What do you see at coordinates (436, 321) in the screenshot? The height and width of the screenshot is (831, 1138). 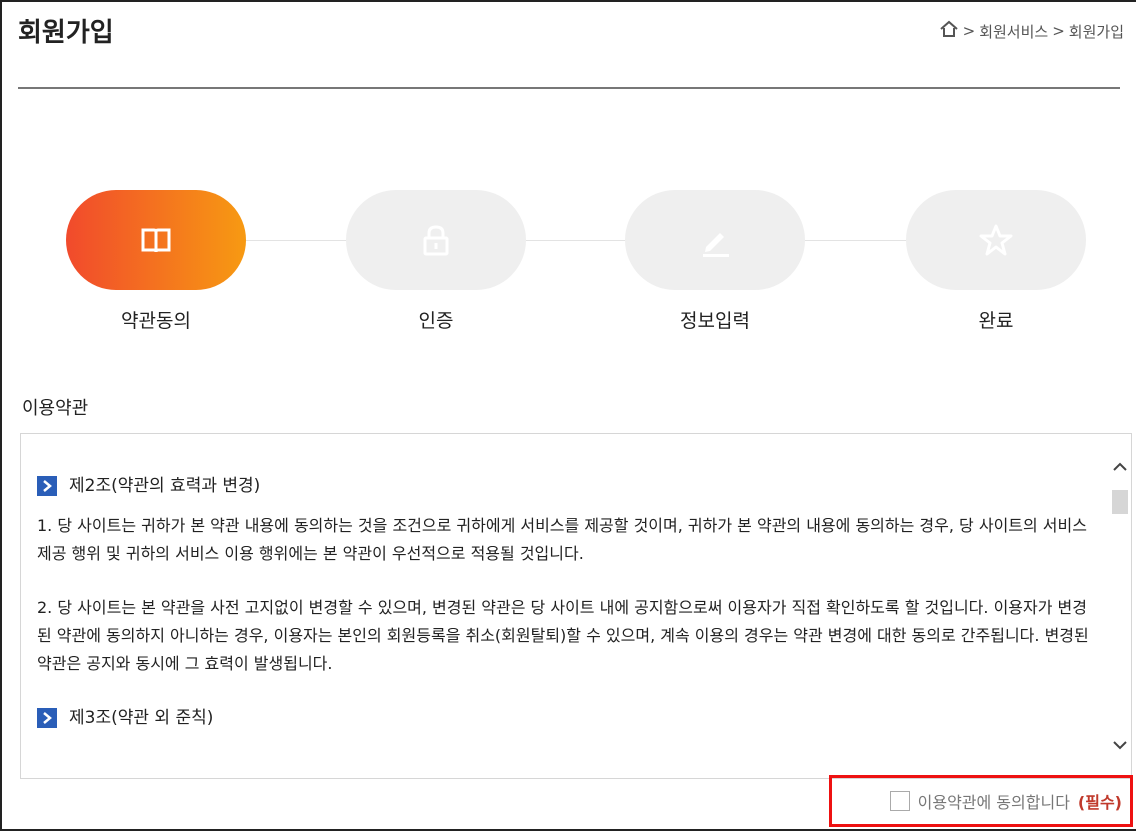 I see `step-auth-label: 인증` at bounding box center [436, 321].